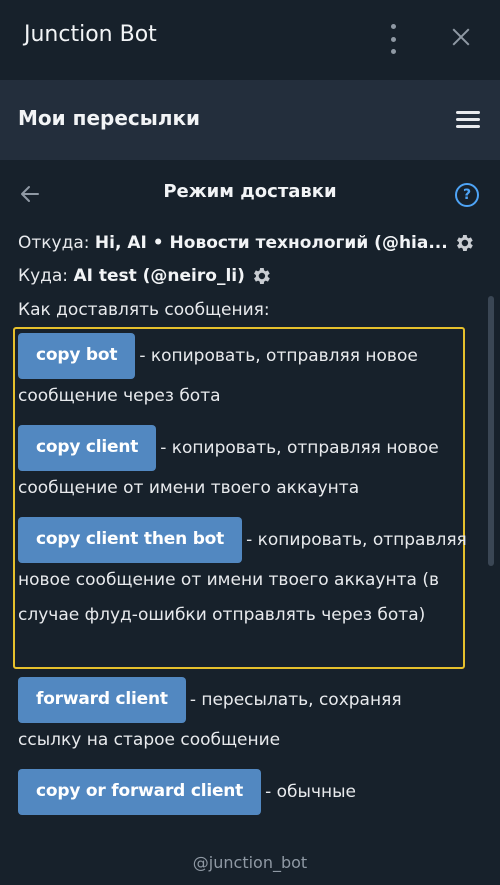 This screenshot has height=885, width=500. I want to click on forward-client-button: forward client, so click(102, 700).